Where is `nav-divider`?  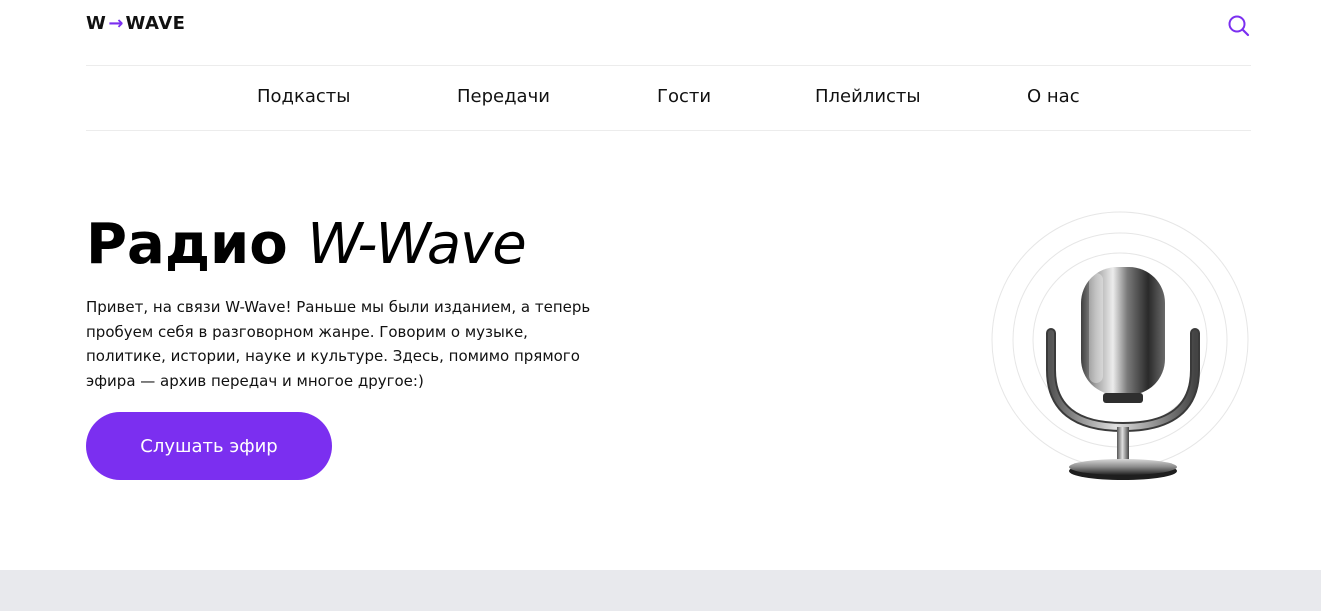
nav-divider is located at coordinates (668, 130).